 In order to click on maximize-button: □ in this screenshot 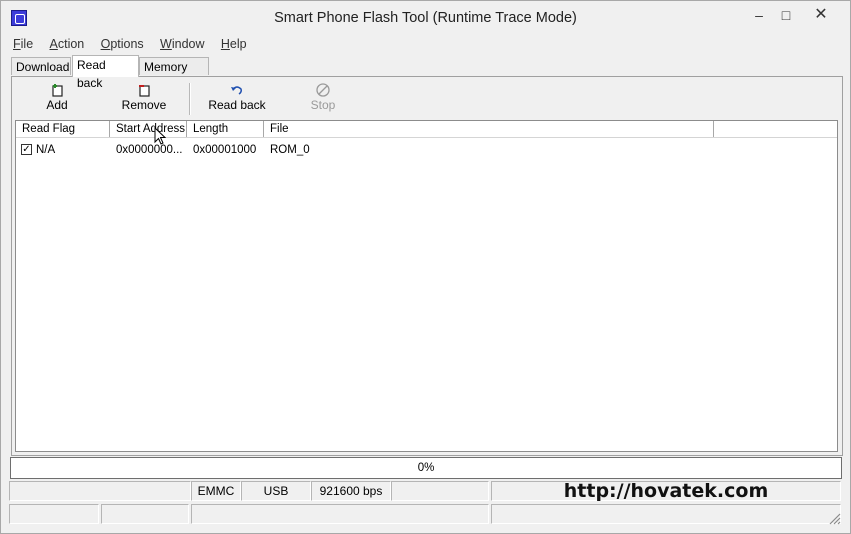, I will do `click(786, 15)`.